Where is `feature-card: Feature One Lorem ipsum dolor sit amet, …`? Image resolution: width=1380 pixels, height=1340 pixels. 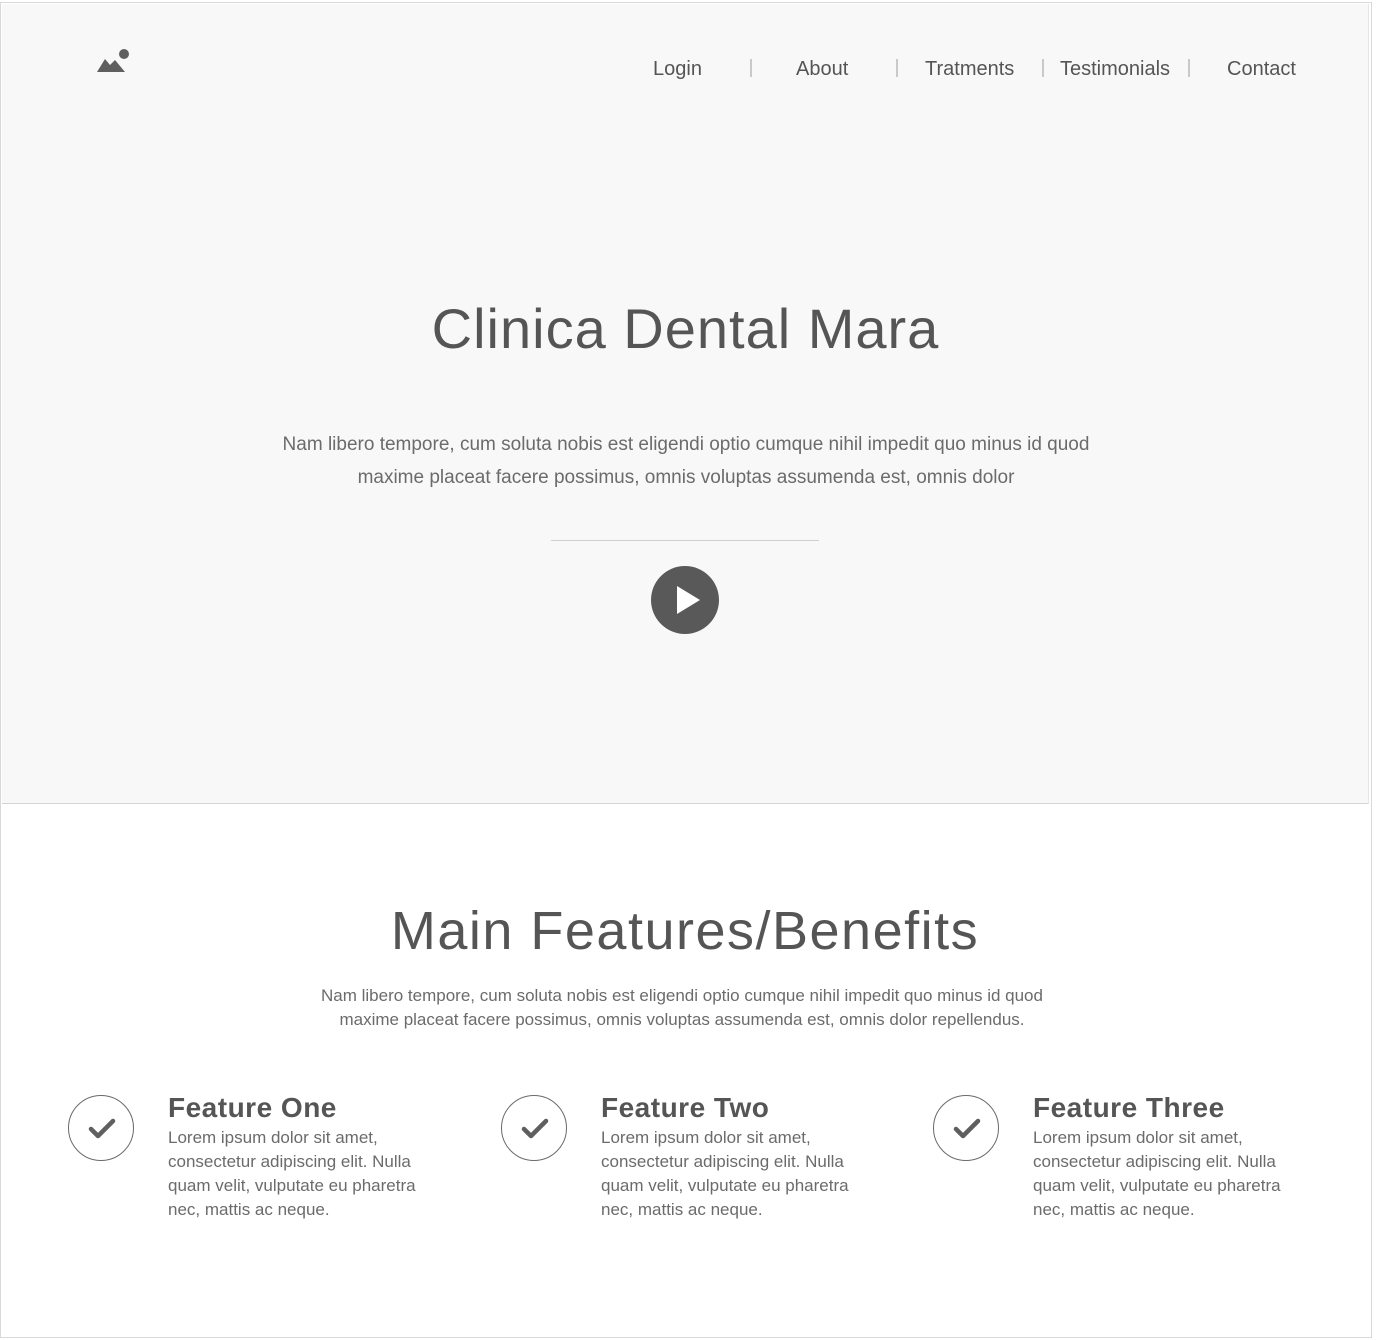 feature-card: Feature One Lorem ipsum dolor sit amet, … is located at coordinates (258, 1163).